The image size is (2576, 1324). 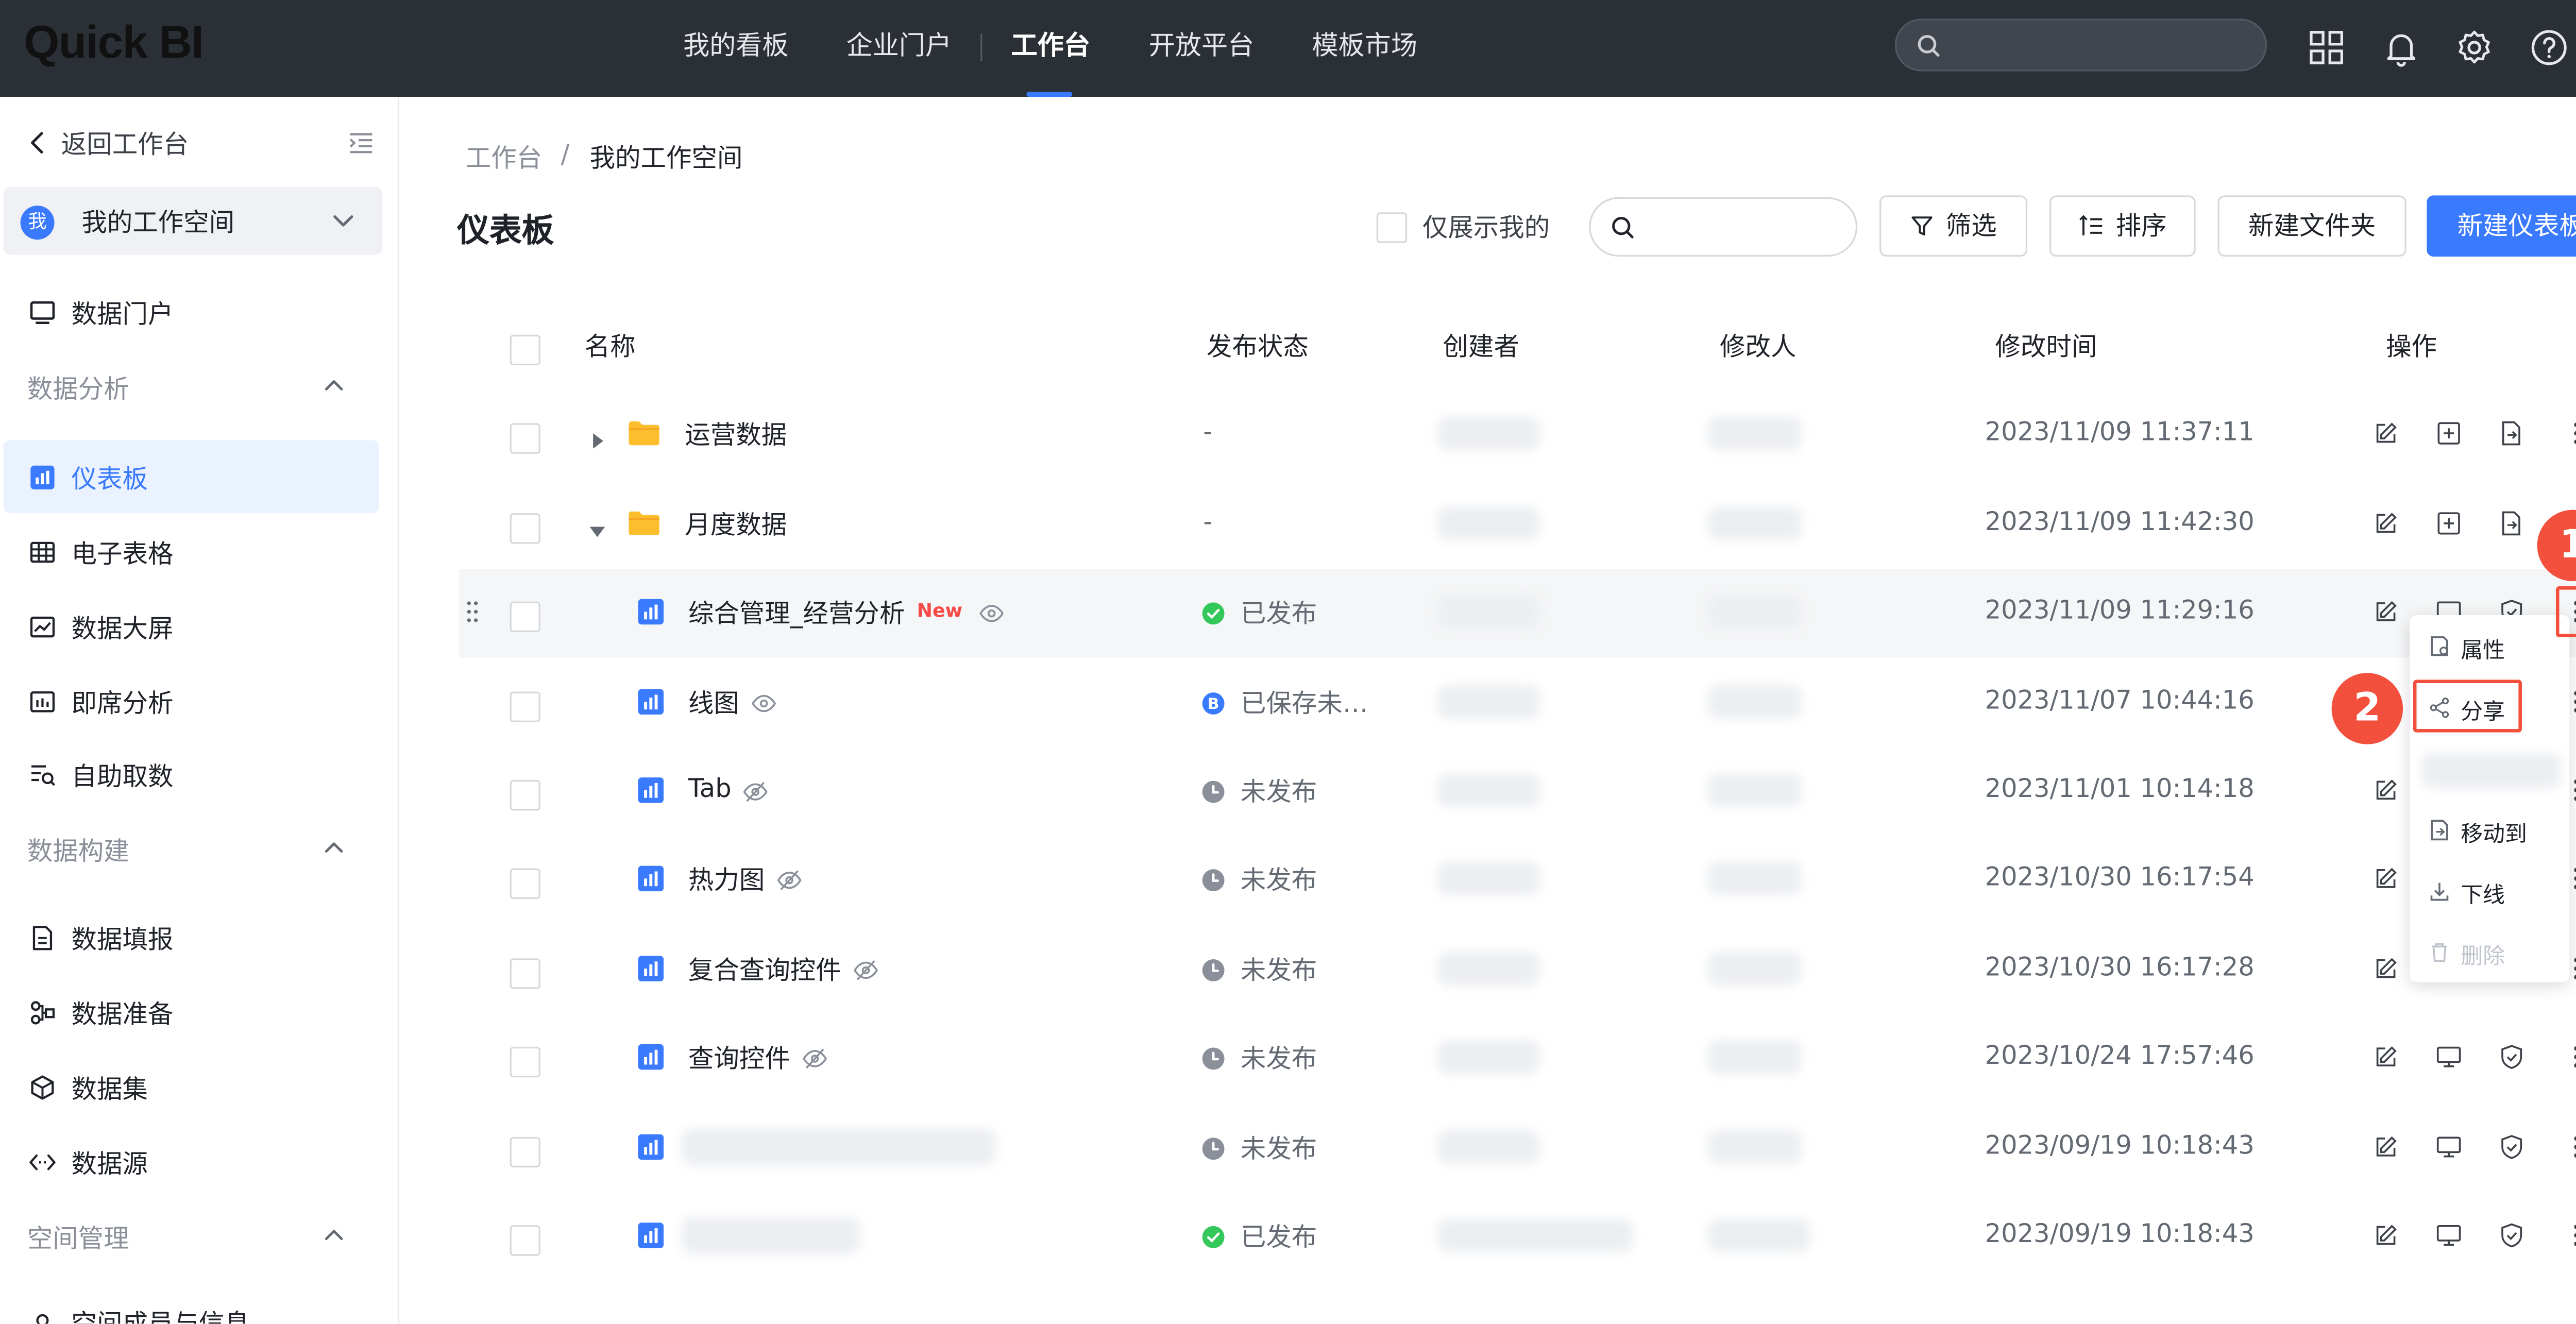 What do you see at coordinates (78, 850) in the screenshot?
I see `sidebar-group-data-build: 数据构建` at bounding box center [78, 850].